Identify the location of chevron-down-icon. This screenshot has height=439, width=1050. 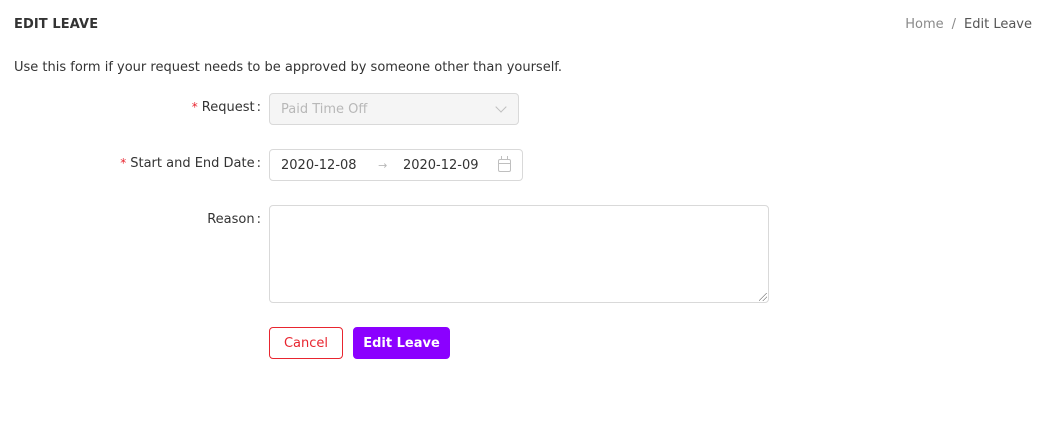
(501, 107).